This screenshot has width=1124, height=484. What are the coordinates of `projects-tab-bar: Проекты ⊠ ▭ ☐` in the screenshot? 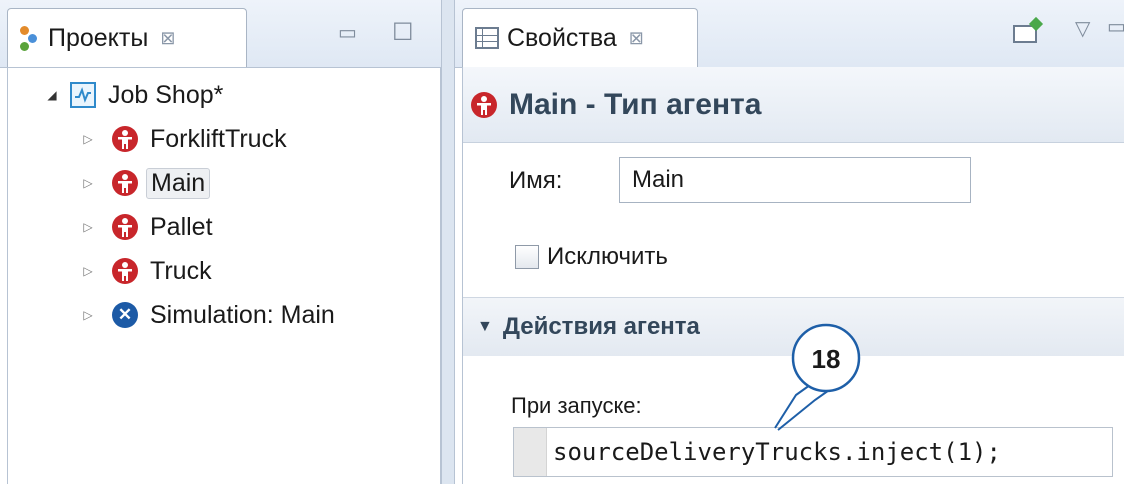 It's located at (220, 34).